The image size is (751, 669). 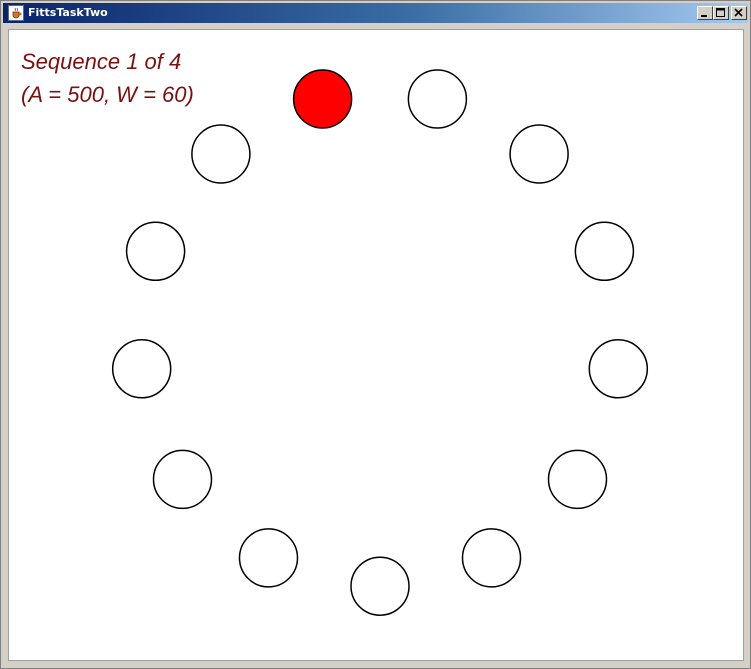 I want to click on title-bar: FittsTaskTwo, so click(x=375, y=13).